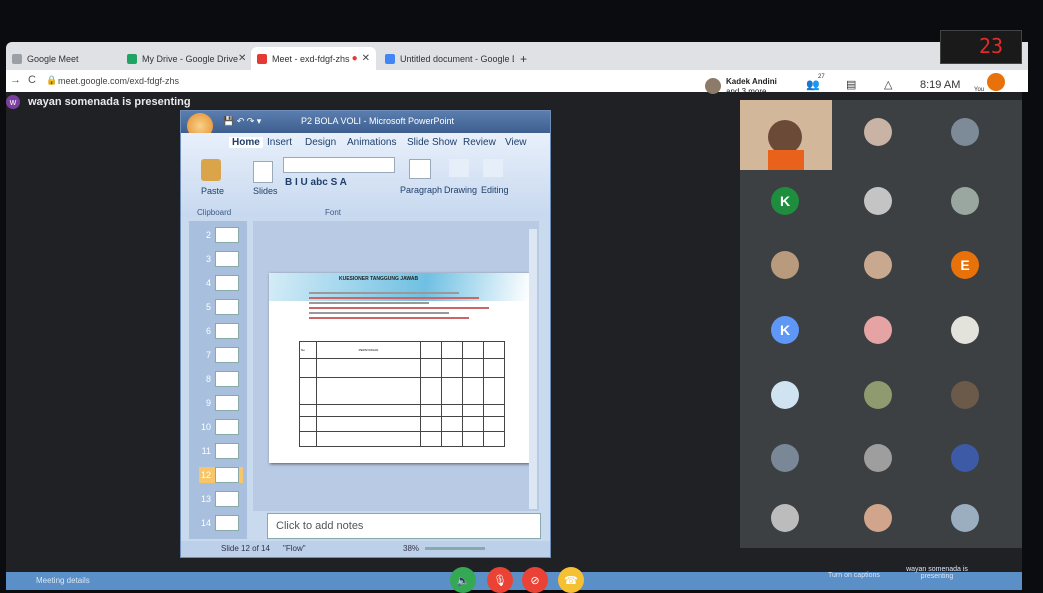 Image resolution: width=1043 pixels, height=593 pixels. I want to click on captions-button: Turn on captions, so click(854, 575).